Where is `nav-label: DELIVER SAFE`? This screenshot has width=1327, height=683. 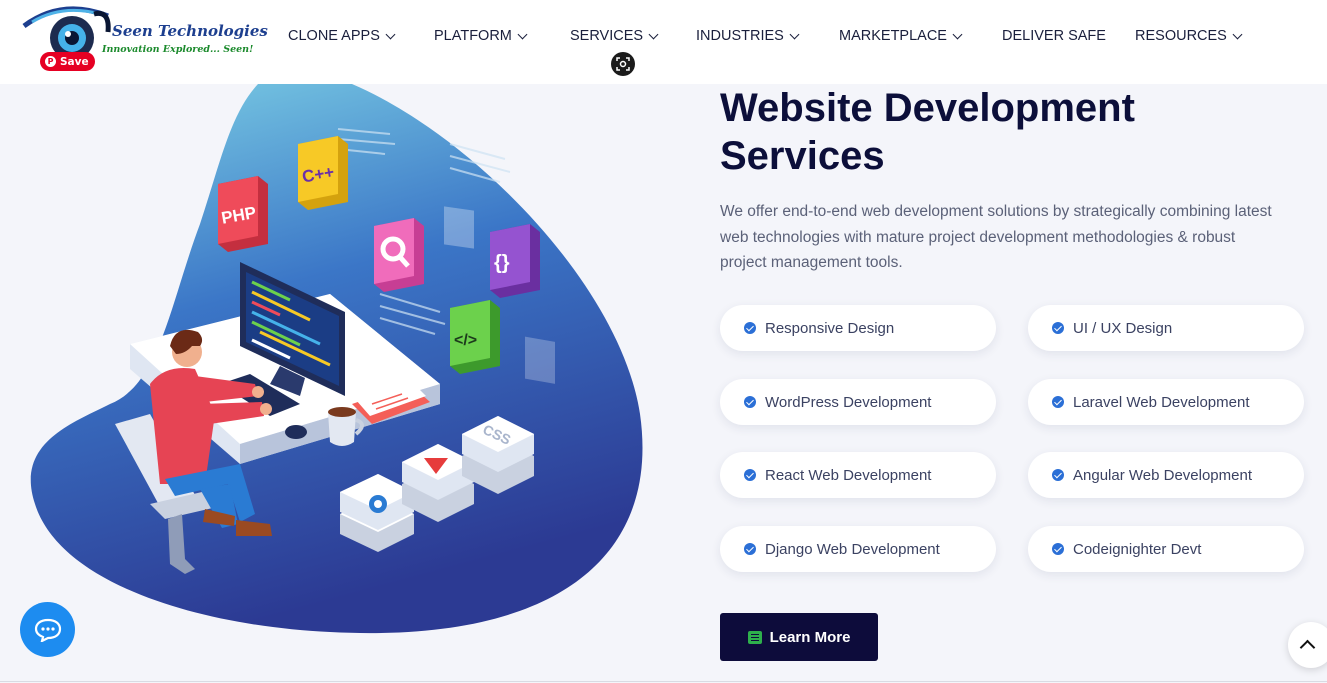
nav-label: DELIVER SAFE is located at coordinates (1054, 36).